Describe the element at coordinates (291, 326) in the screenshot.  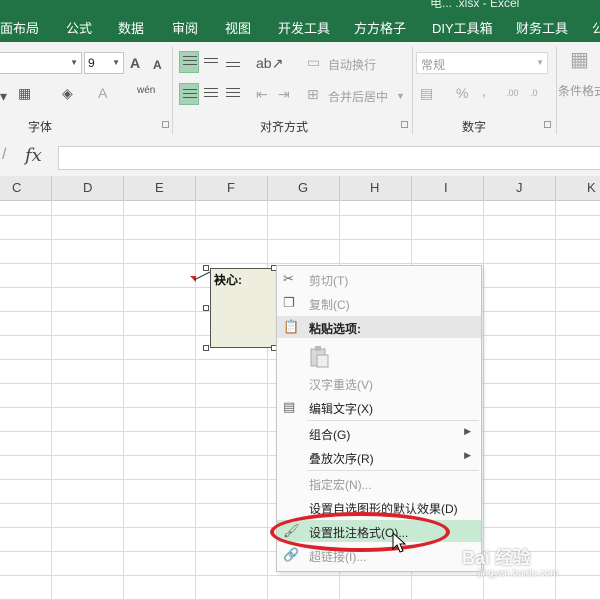
I see `paste-icon: 📋` at that location.